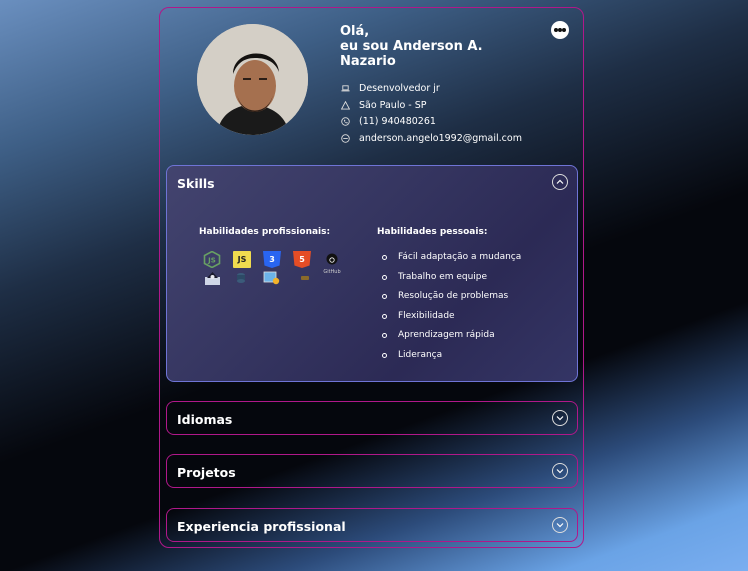 This screenshot has height=571, width=748. I want to click on svg-text: JS, so click(211, 261).